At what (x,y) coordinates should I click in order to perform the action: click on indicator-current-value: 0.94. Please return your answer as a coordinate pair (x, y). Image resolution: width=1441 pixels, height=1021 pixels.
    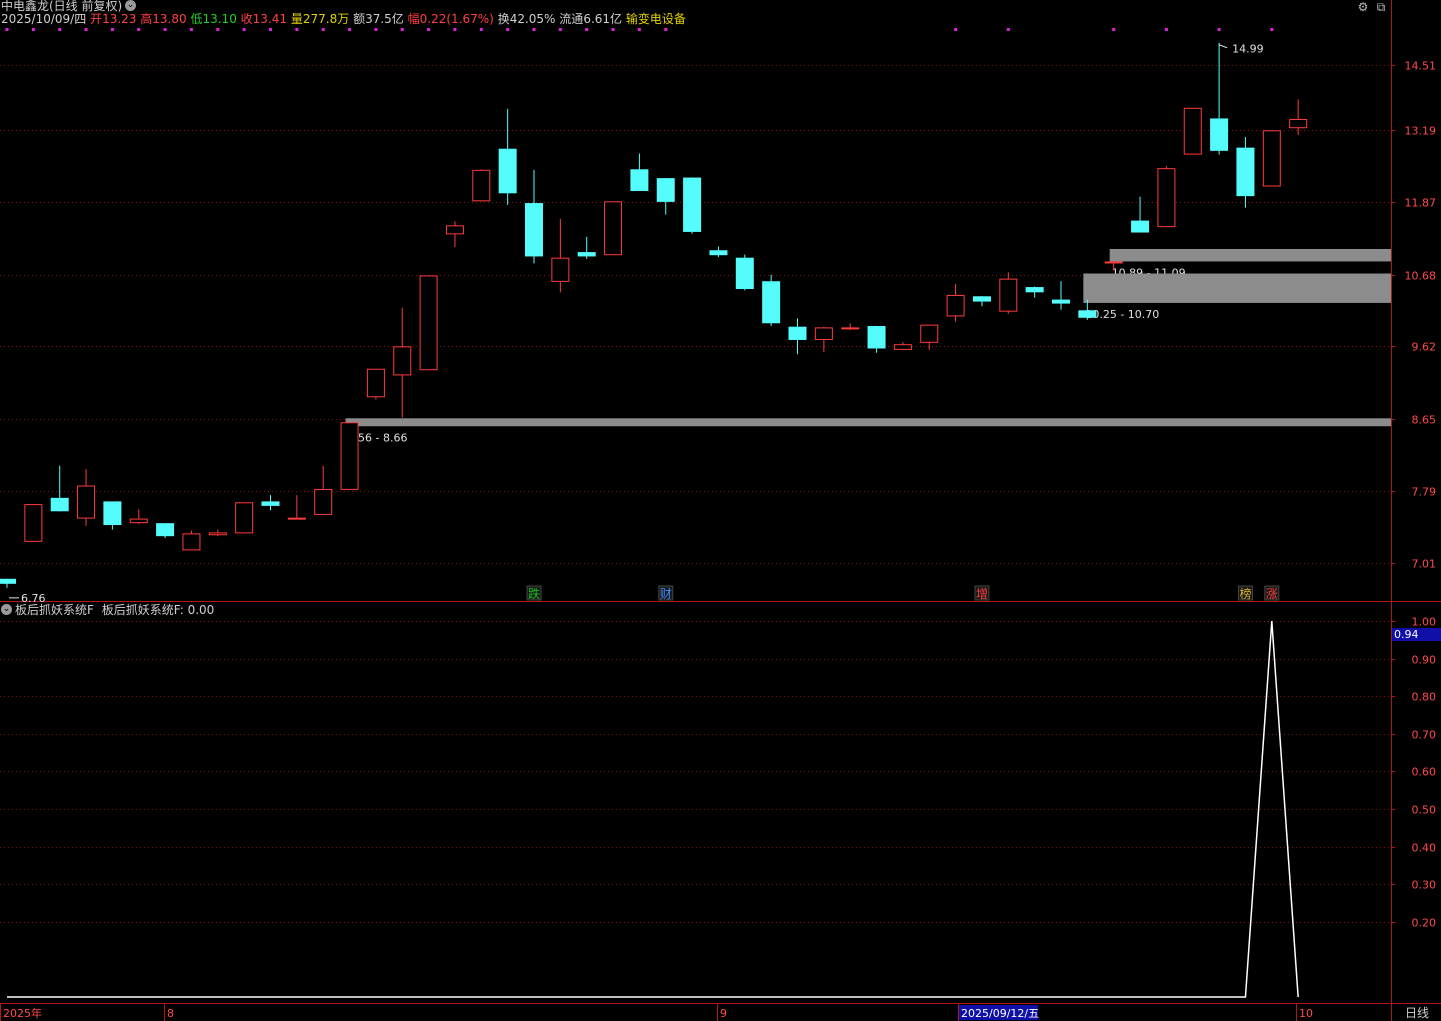
    Looking at the image, I should click on (1406, 634).